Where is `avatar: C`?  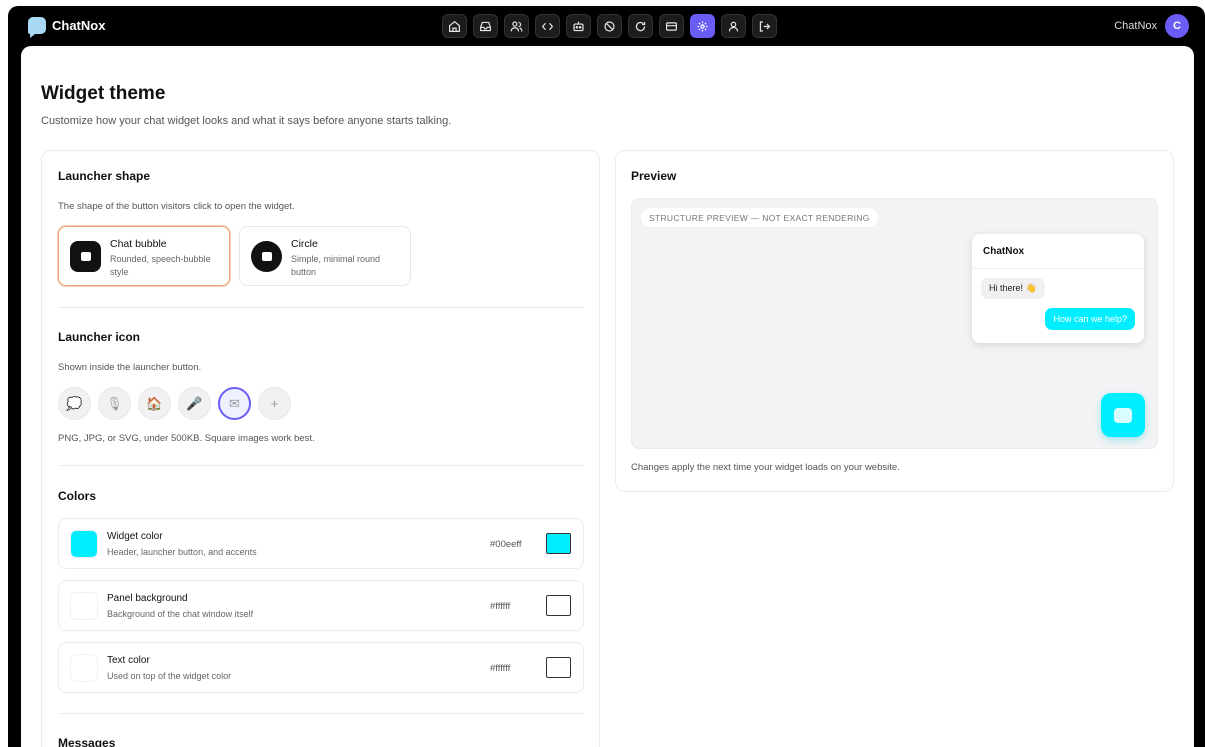 avatar: C is located at coordinates (1177, 26).